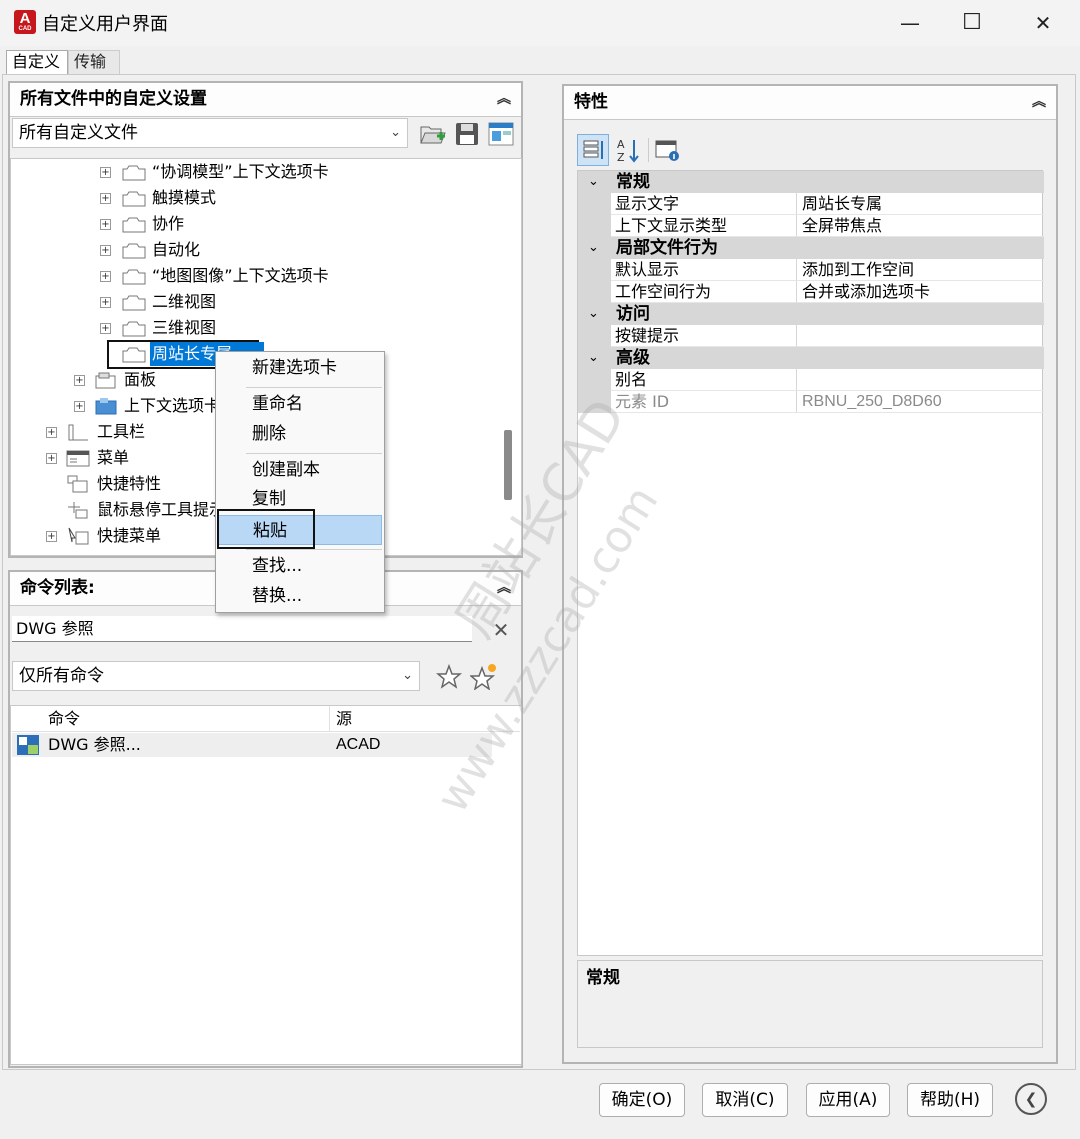 The height and width of the screenshot is (1139, 1080). Describe the element at coordinates (265, 100) in the screenshot. I see `customizations-panel-header: 所有文件中的自定义设置 ︽` at that location.